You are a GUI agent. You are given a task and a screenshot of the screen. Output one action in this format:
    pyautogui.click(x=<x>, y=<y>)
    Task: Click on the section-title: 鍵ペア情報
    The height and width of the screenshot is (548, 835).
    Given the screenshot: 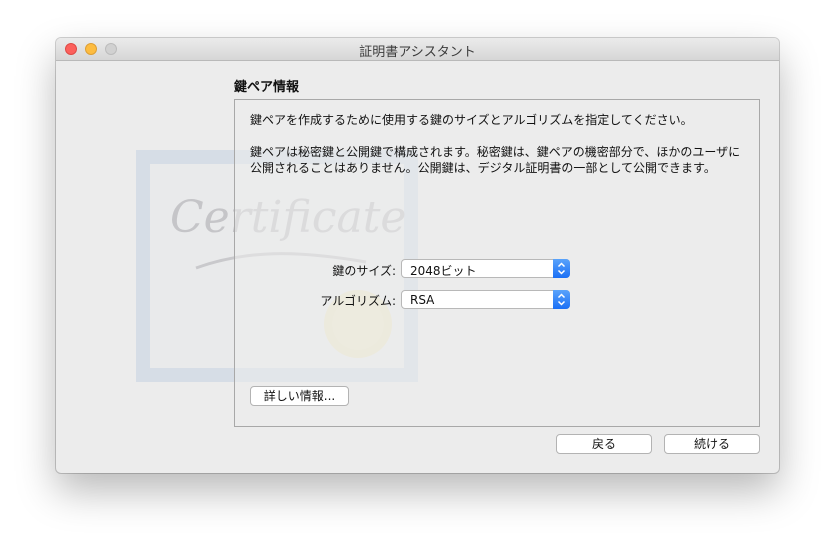 What is the action you would take?
    pyautogui.click(x=267, y=87)
    